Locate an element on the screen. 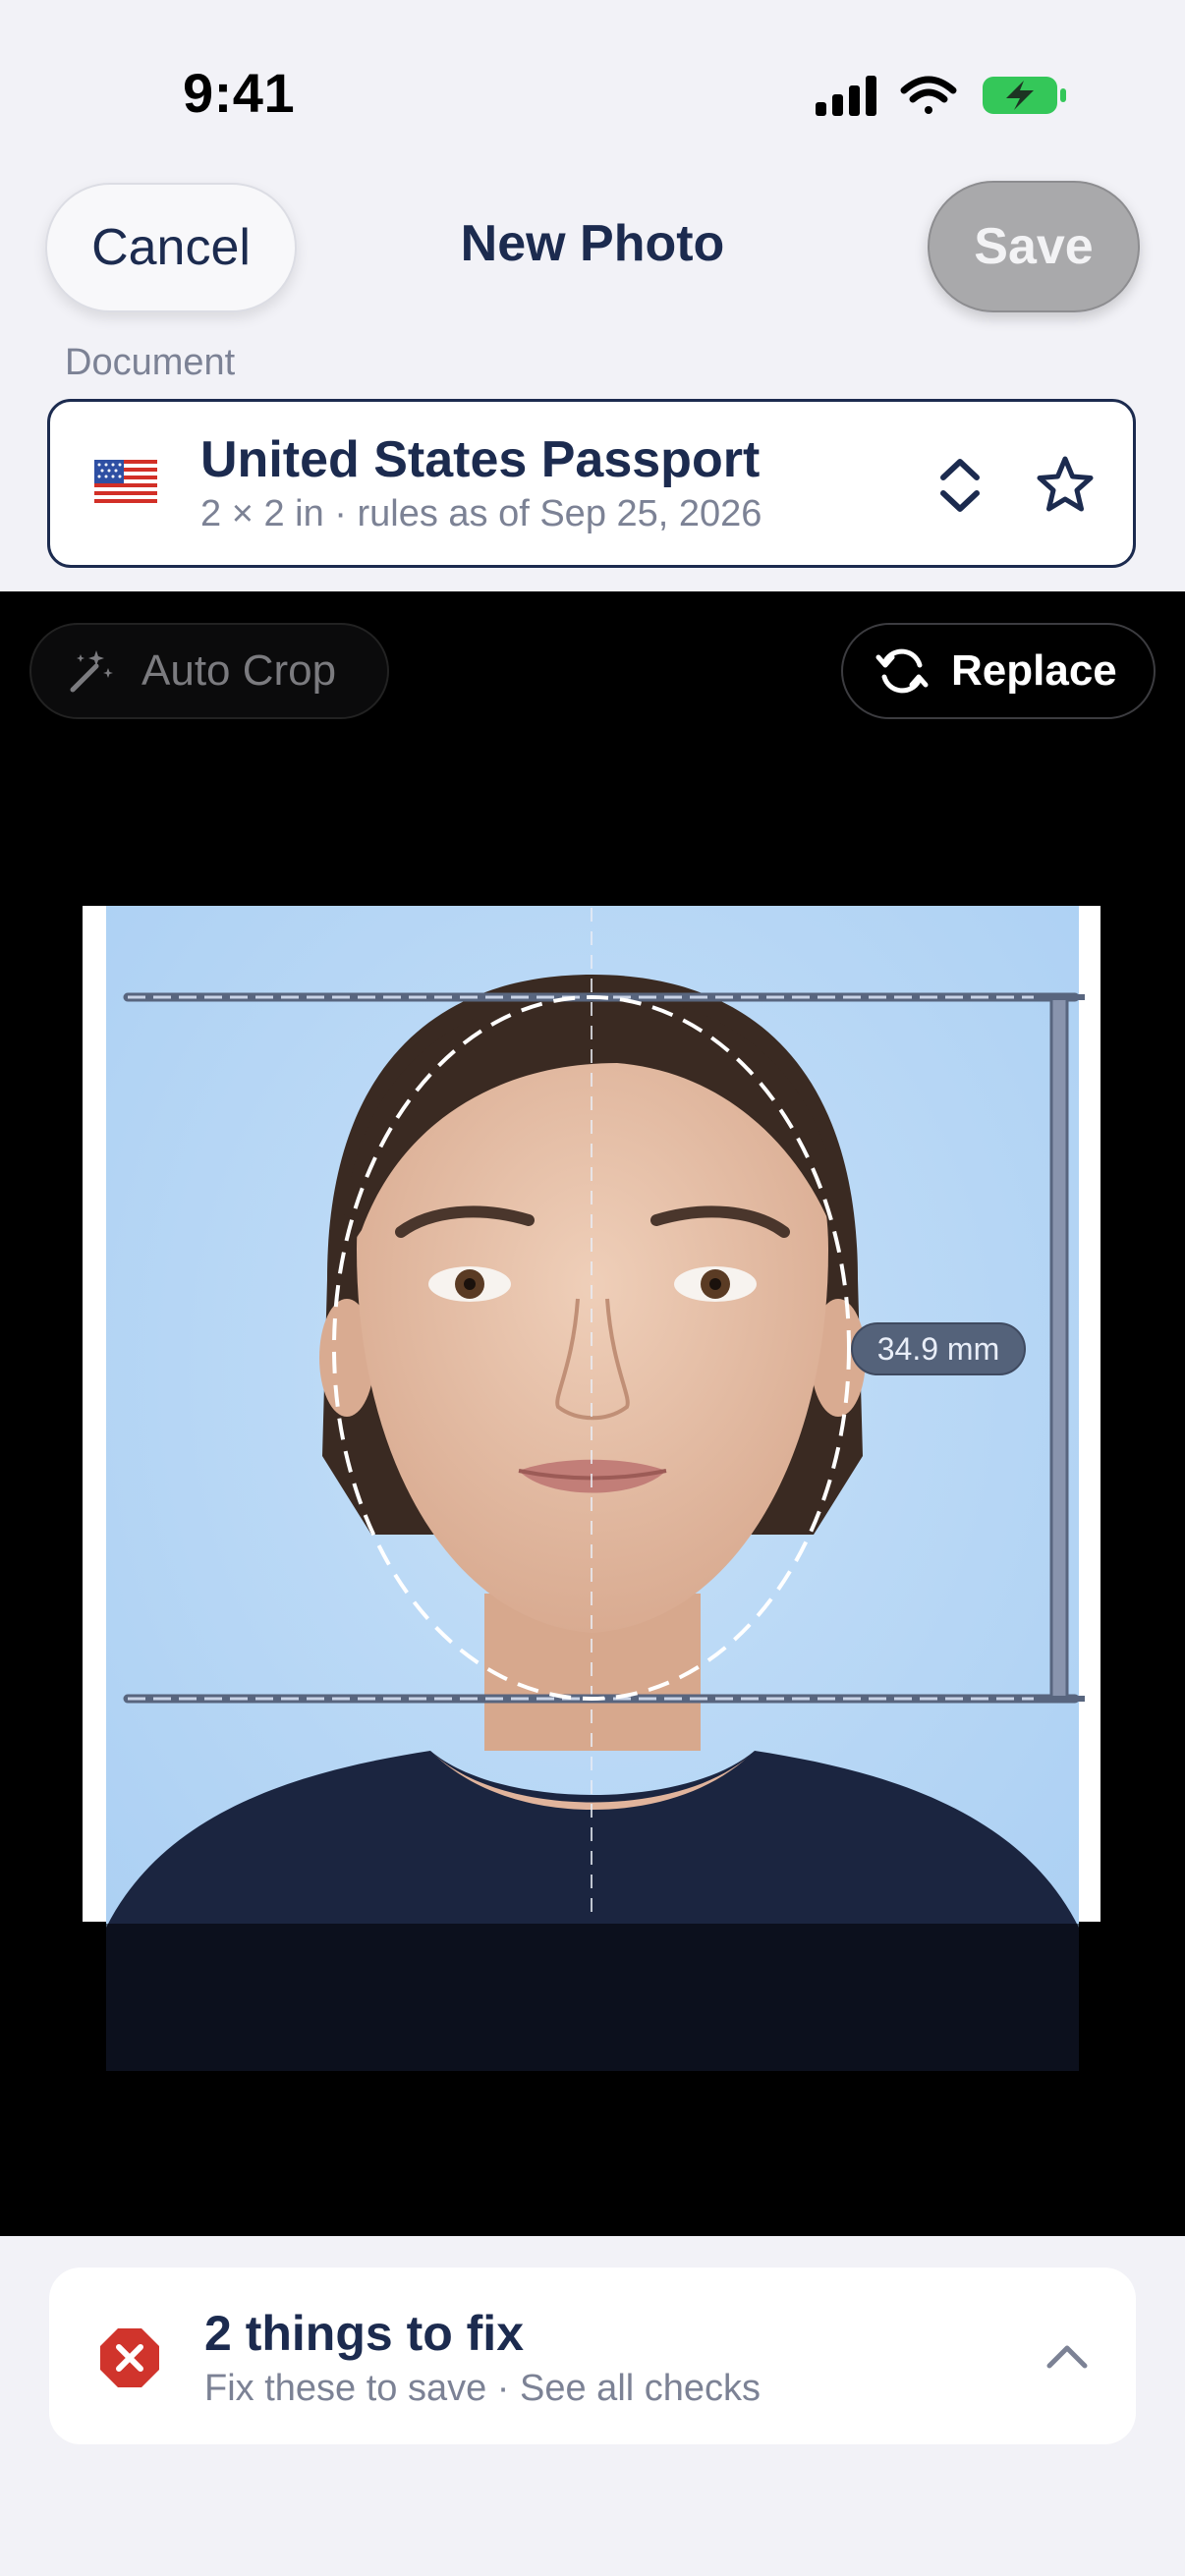  auto-crop-label: Auto Crop is located at coordinates (239, 670).